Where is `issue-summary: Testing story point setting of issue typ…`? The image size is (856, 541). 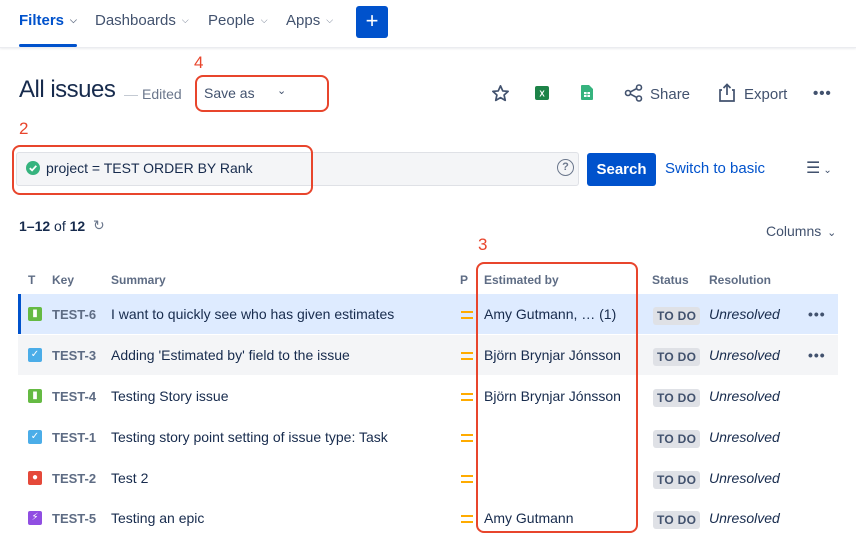
issue-summary: Testing story point setting of issue typ… is located at coordinates (249, 437).